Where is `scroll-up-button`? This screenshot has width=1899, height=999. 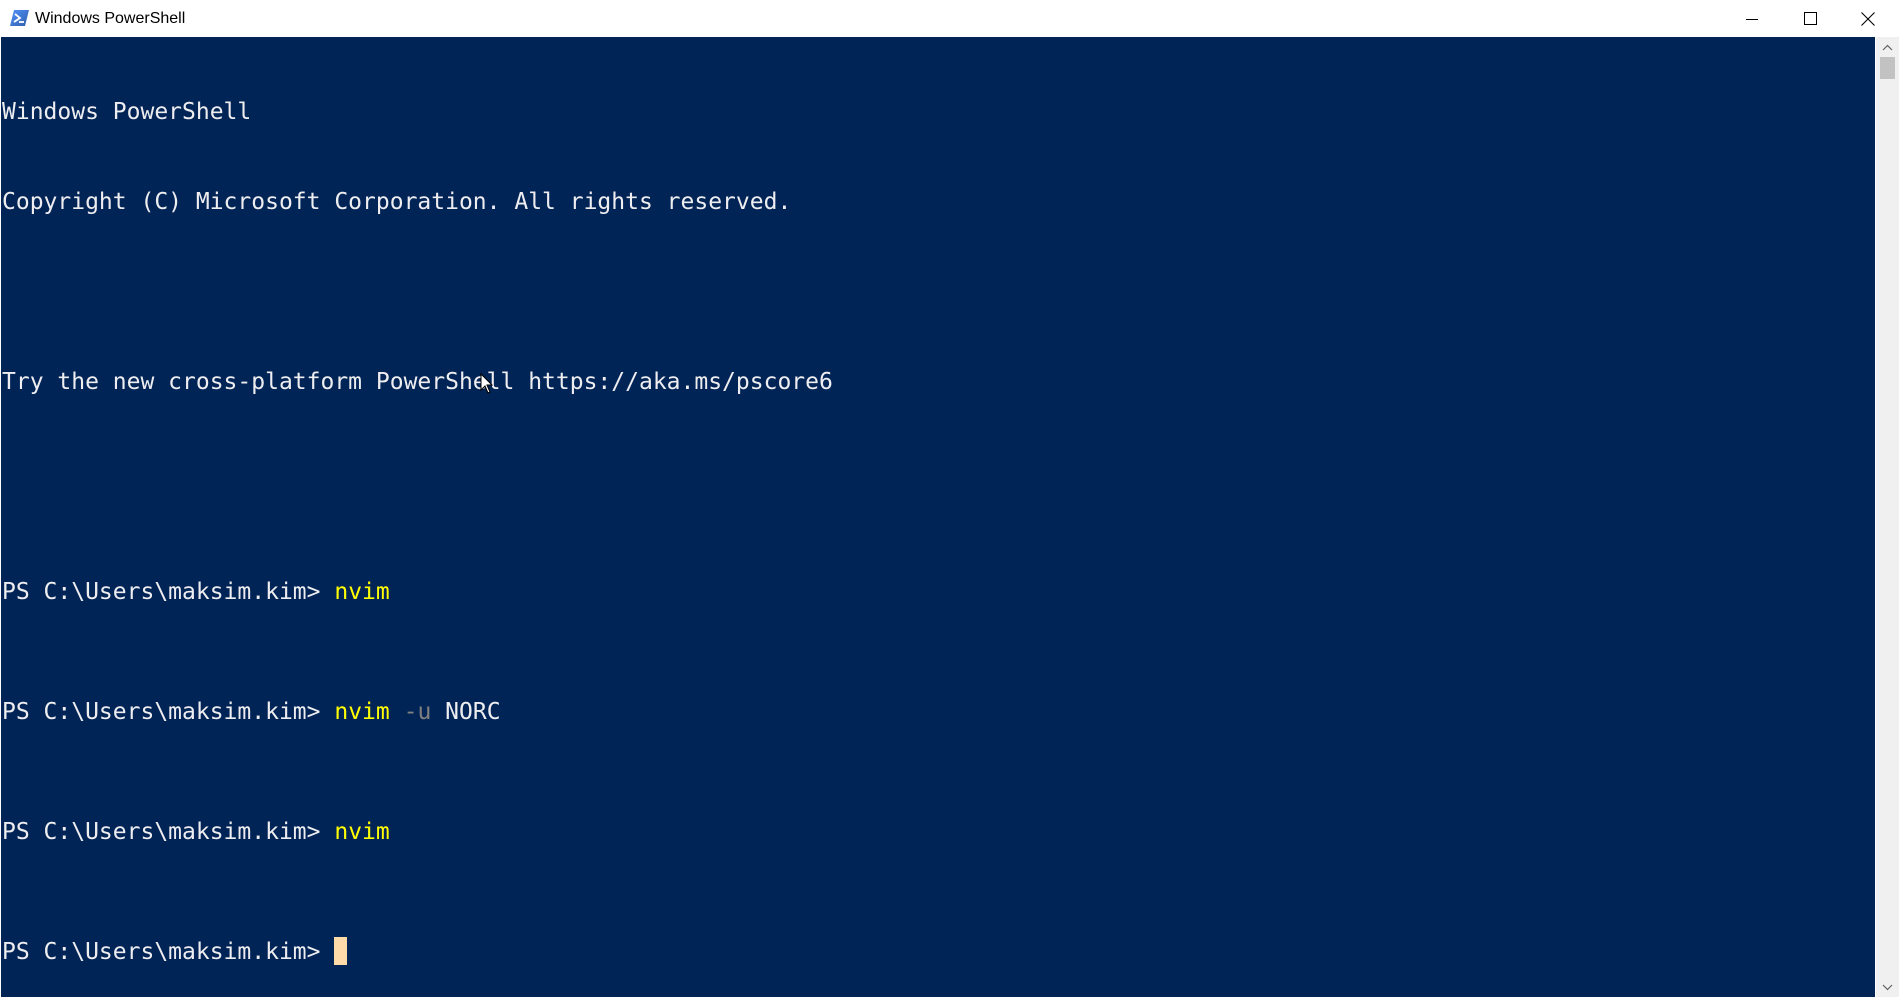
scroll-up-button is located at coordinates (1887, 47).